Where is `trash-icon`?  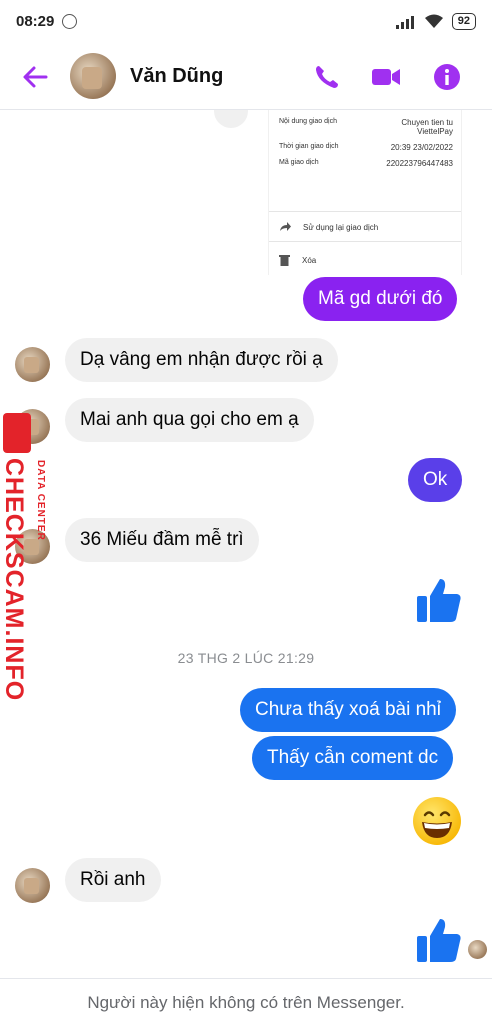 trash-icon is located at coordinates (284, 260).